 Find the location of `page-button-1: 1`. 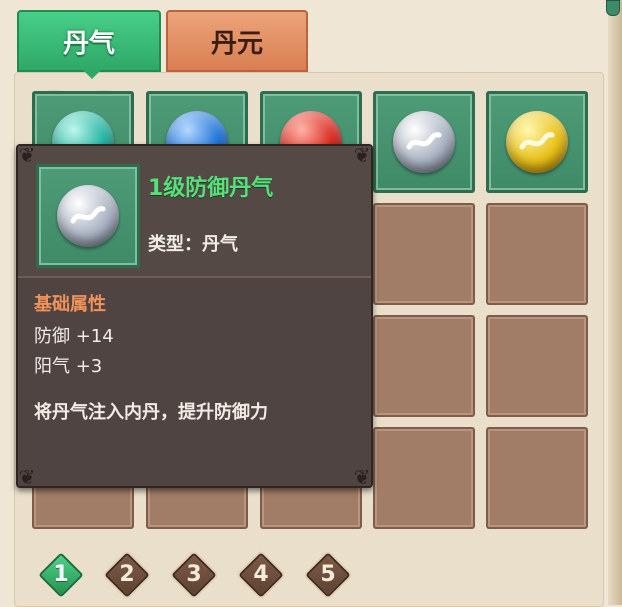

page-button-1: 1 is located at coordinates (61, 575).